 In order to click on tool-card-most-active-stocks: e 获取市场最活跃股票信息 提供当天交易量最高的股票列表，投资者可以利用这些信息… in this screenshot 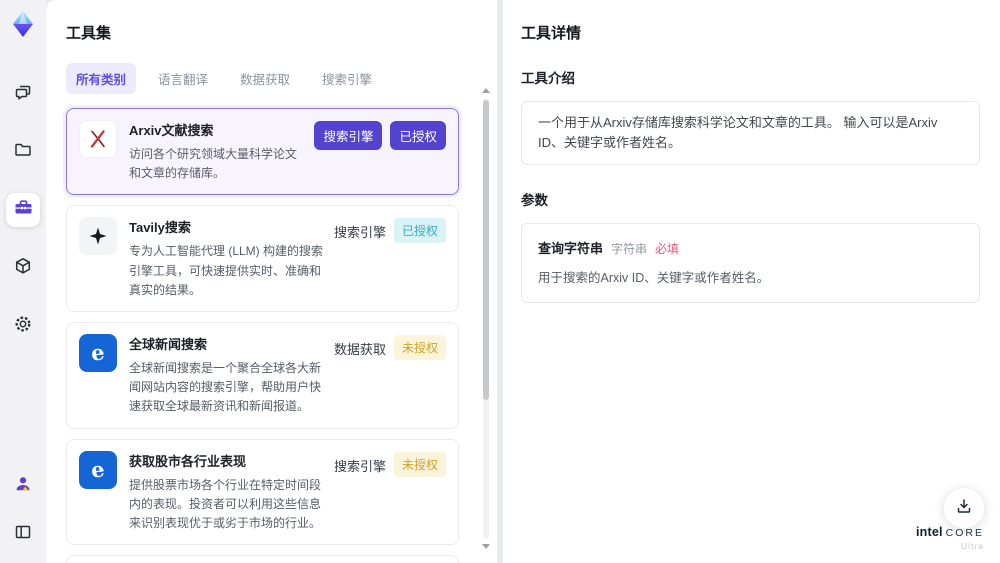, I will do `click(262, 559)`.